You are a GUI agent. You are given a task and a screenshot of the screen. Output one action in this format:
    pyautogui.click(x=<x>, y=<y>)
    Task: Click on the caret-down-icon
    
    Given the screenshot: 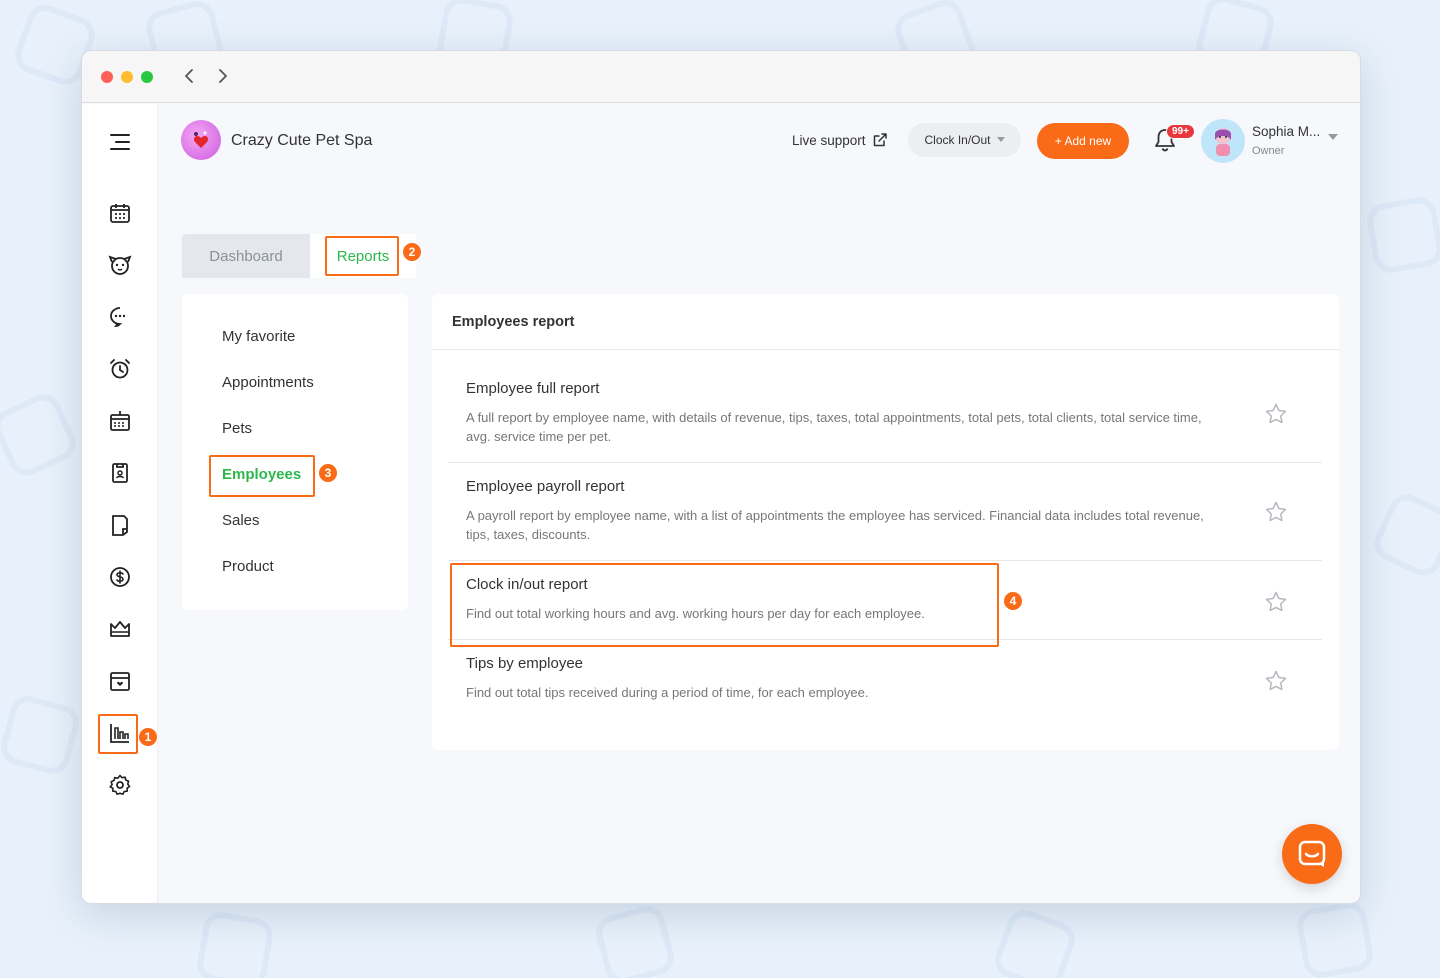 What is the action you would take?
    pyautogui.click(x=1000, y=139)
    